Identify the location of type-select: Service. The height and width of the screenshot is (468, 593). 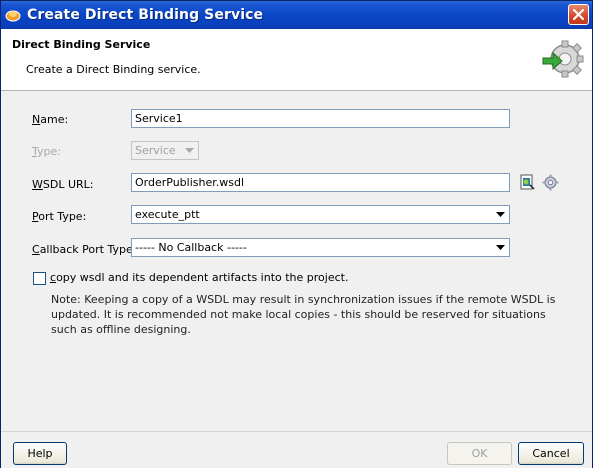
(165, 150).